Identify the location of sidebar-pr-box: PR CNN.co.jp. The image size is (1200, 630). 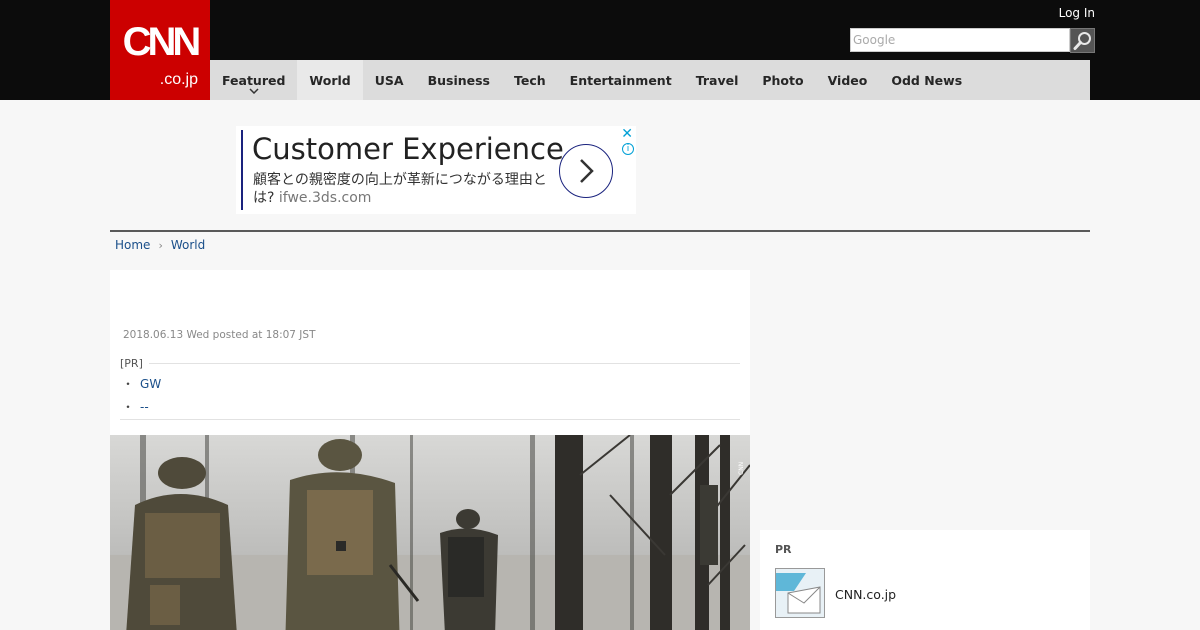
(925, 580).